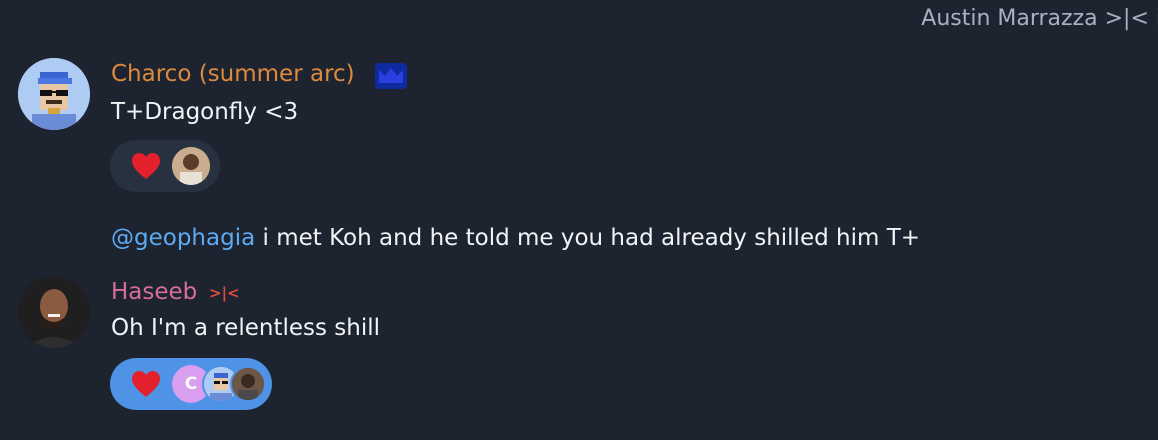 The height and width of the screenshot is (440, 1158). Describe the element at coordinates (183, 238) in the screenshot. I see `mention-link: @geophagia` at that location.